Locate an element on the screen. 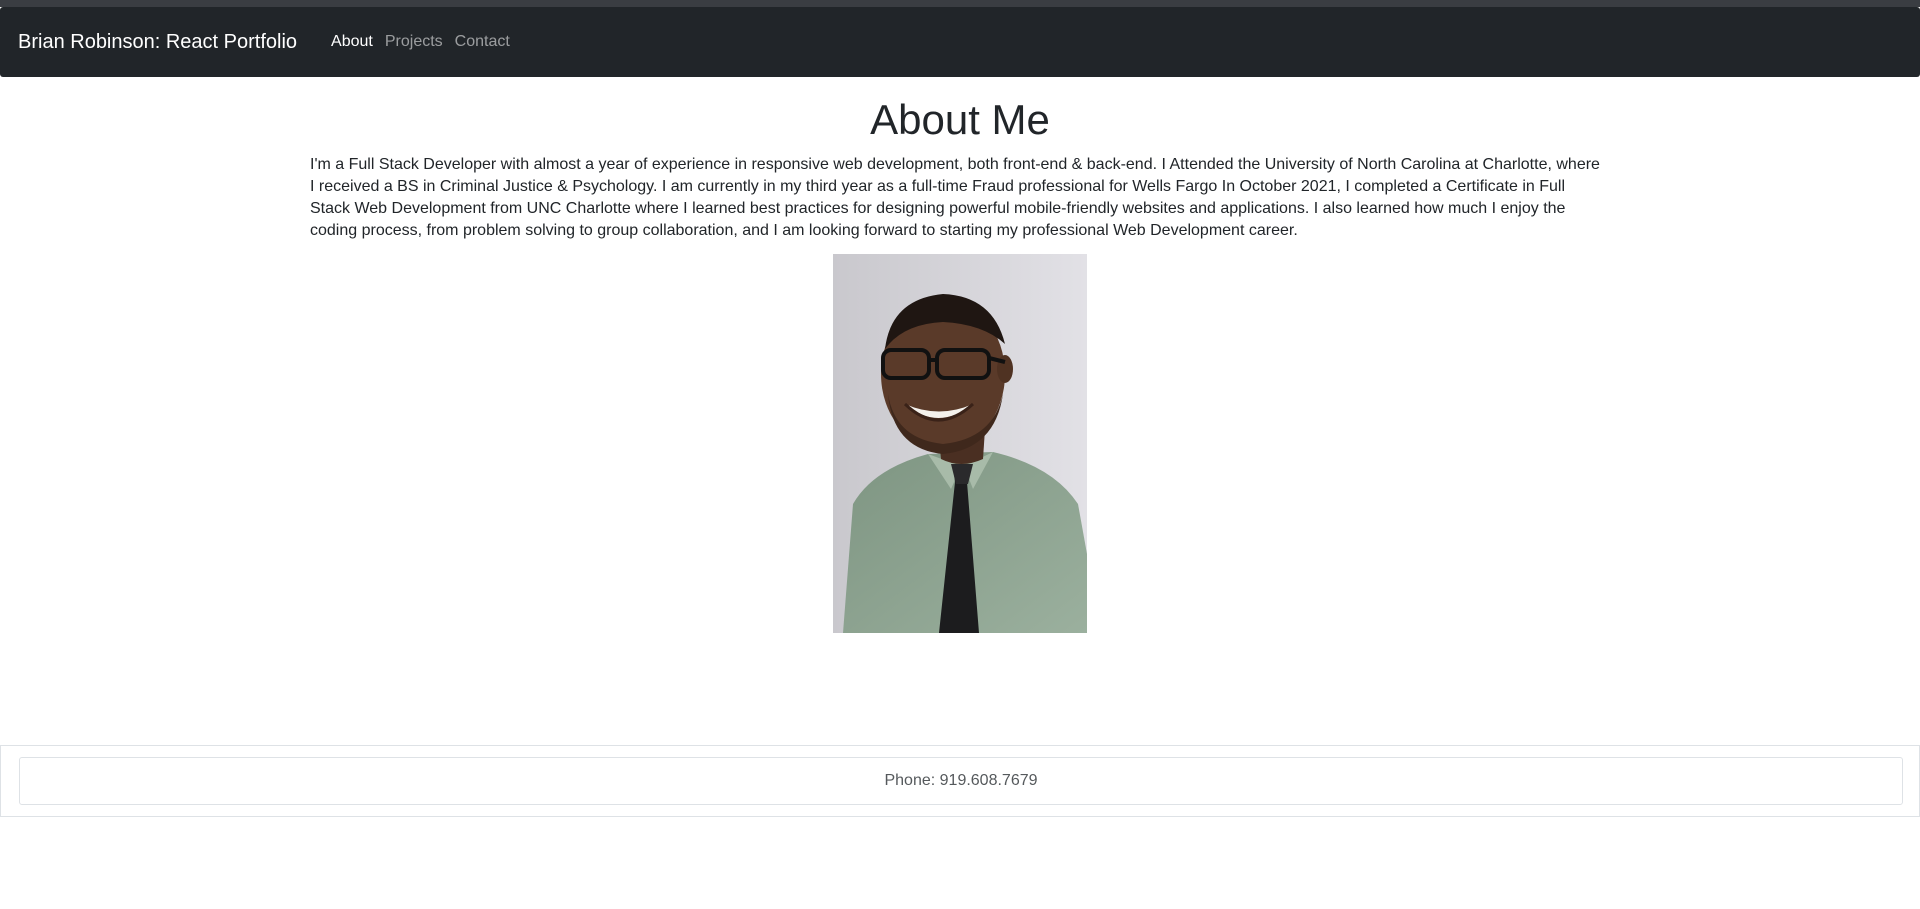 Image resolution: width=1920 pixels, height=909 pixels. footer: Phone: 919.608.7679 is located at coordinates (960, 781).